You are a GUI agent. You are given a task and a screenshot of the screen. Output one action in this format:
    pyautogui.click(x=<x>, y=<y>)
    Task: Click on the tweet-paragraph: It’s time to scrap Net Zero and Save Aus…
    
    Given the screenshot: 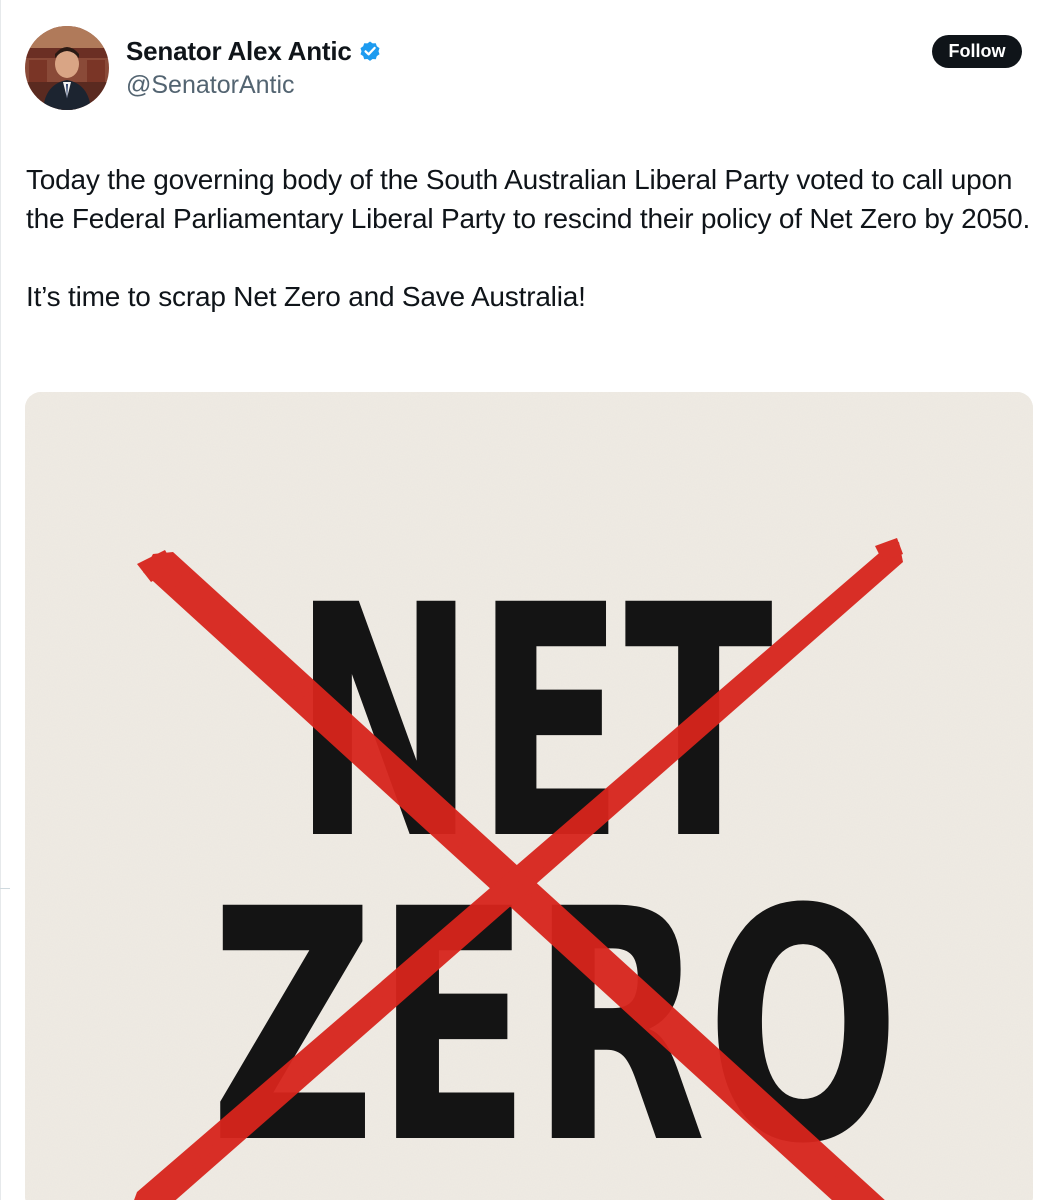 What is the action you would take?
    pyautogui.click(x=306, y=296)
    